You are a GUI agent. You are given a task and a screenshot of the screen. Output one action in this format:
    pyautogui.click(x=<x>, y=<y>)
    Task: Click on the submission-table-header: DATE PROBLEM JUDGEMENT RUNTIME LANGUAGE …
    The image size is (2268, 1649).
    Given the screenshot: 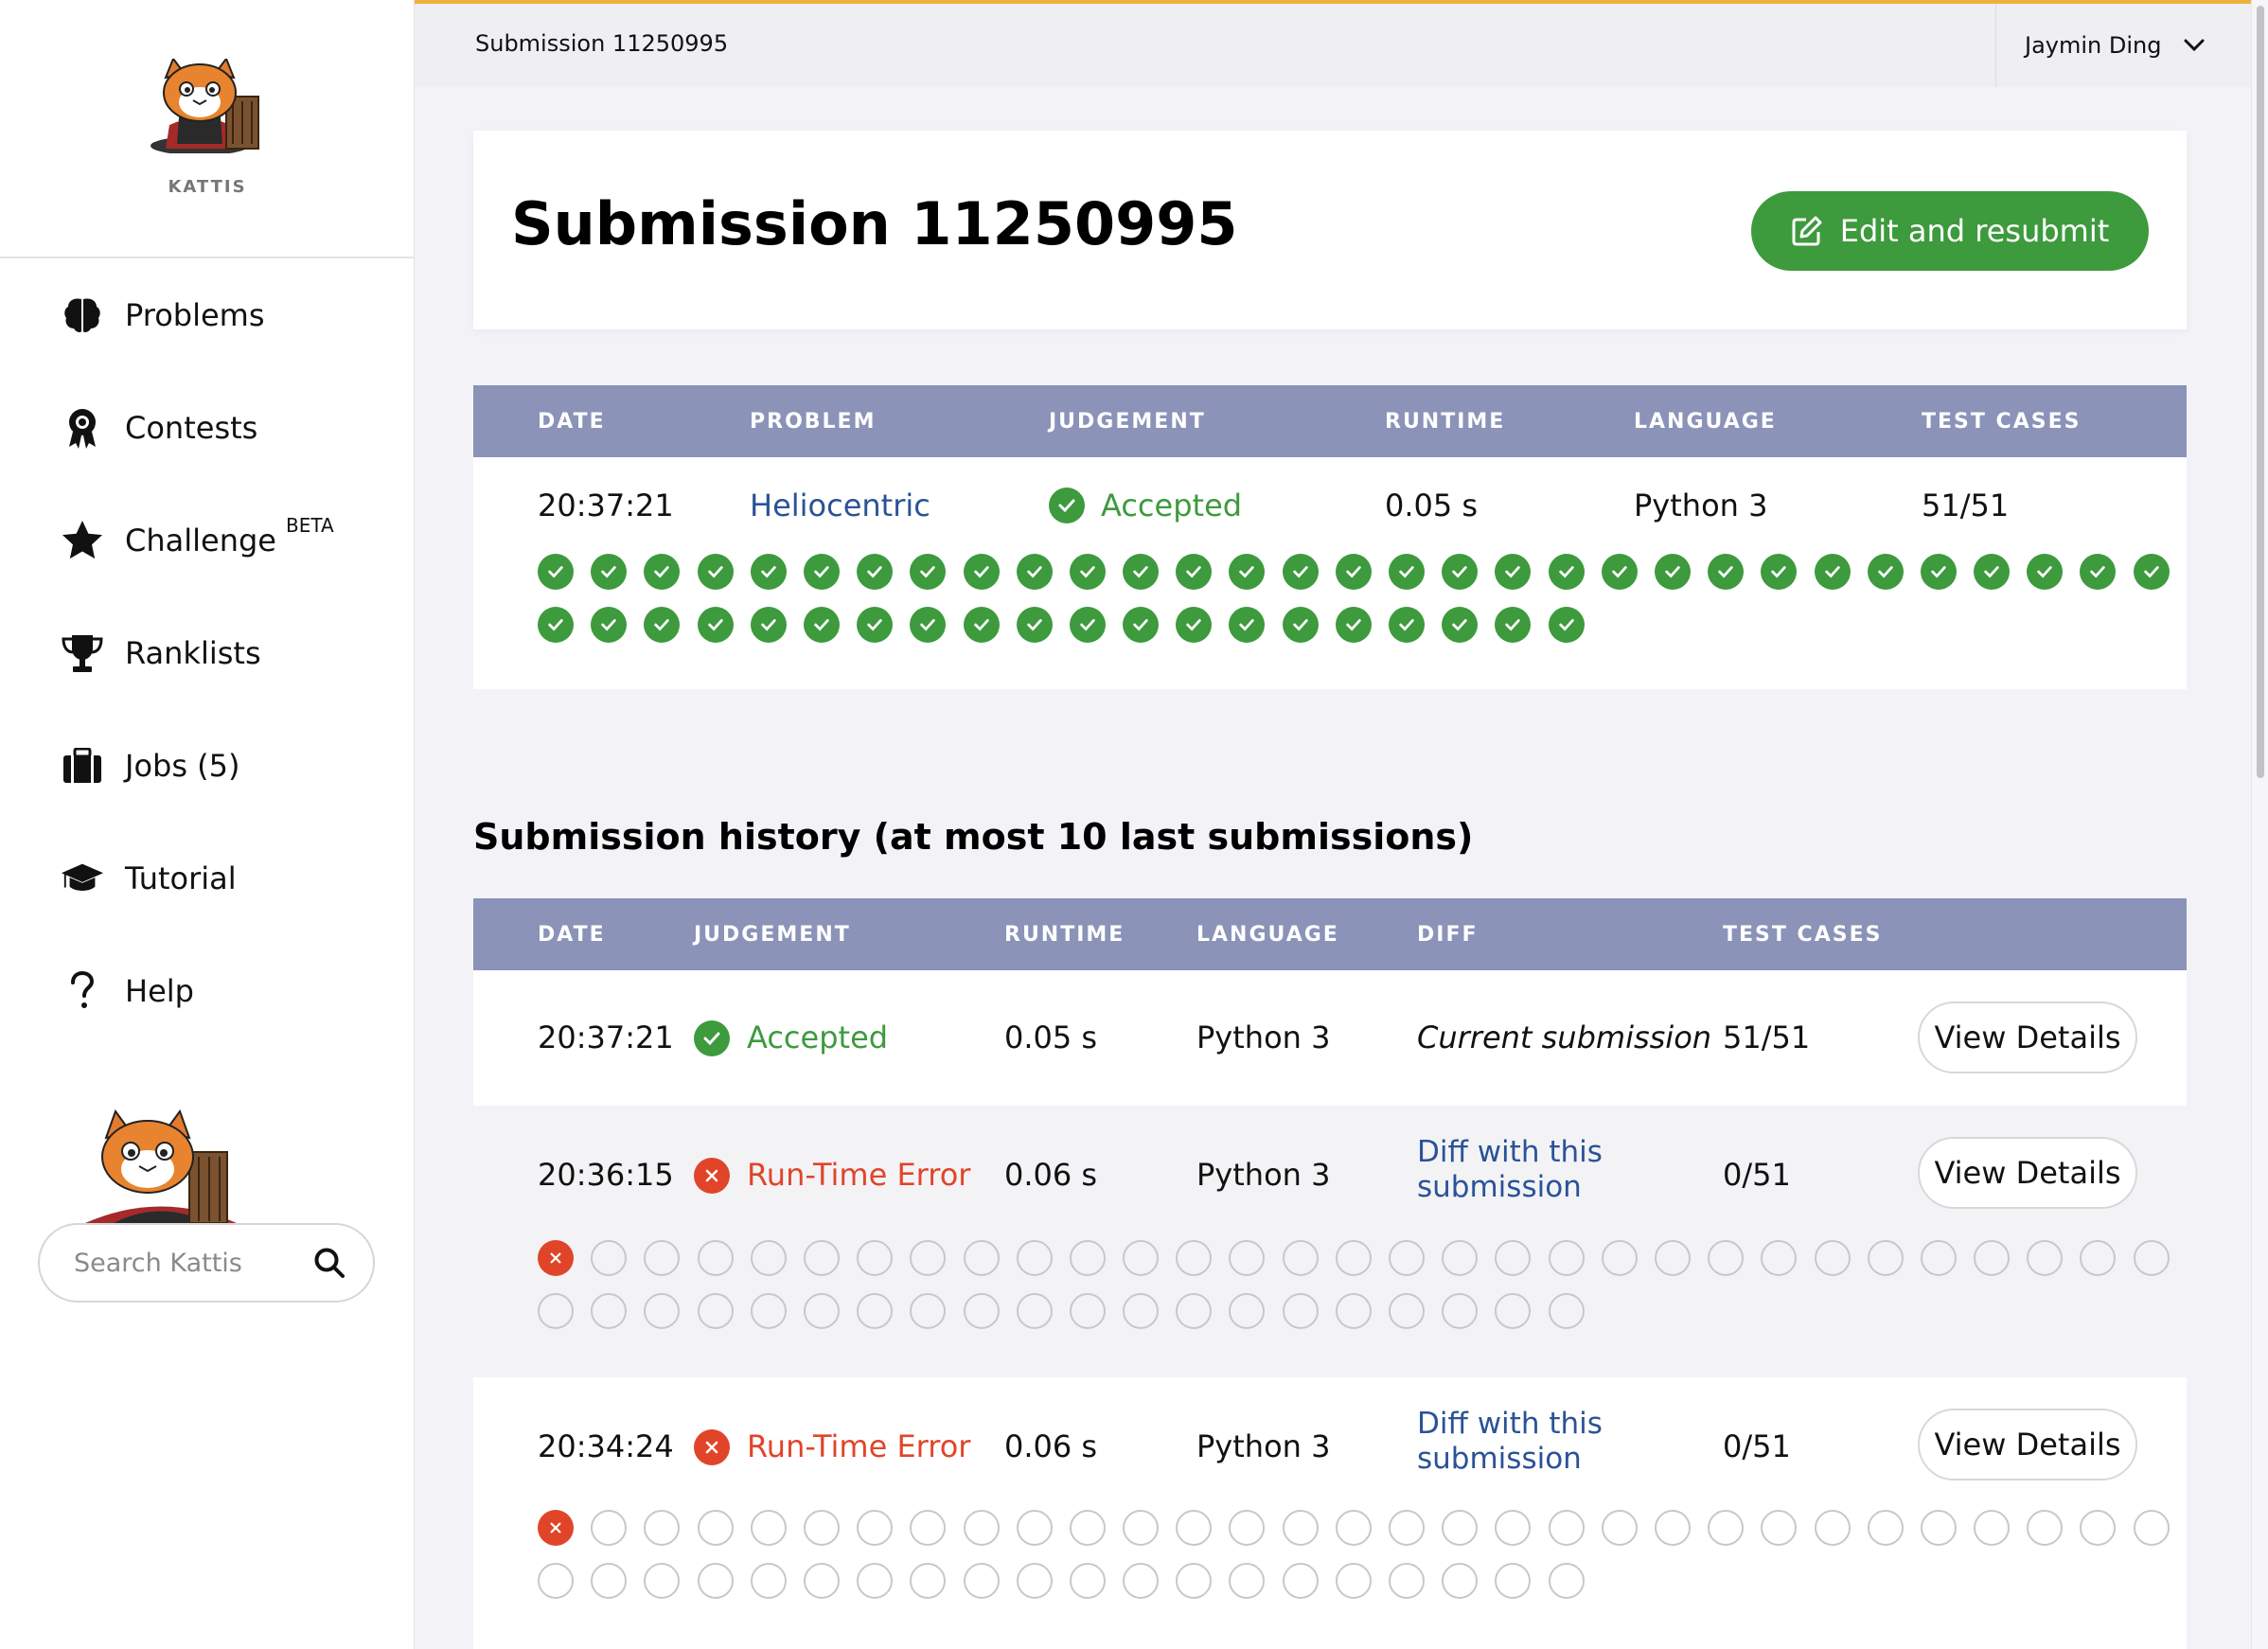 What is the action you would take?
    pyautogui.click(x=1330, y=421)
    